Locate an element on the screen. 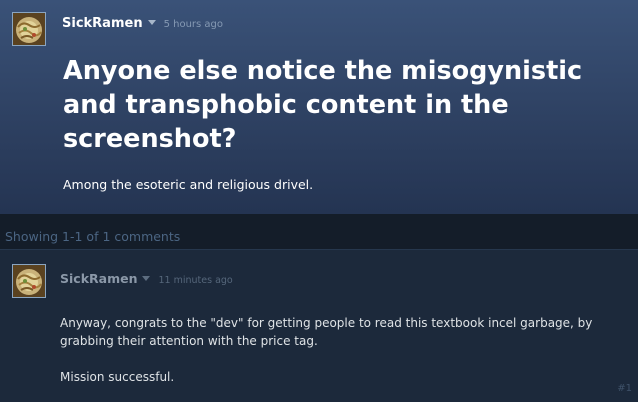 Image resolution: width=638 pixels, height=402 pixels. comment-author-row: SickRamen 11 minutes ago is located at coordinates (146, 278).